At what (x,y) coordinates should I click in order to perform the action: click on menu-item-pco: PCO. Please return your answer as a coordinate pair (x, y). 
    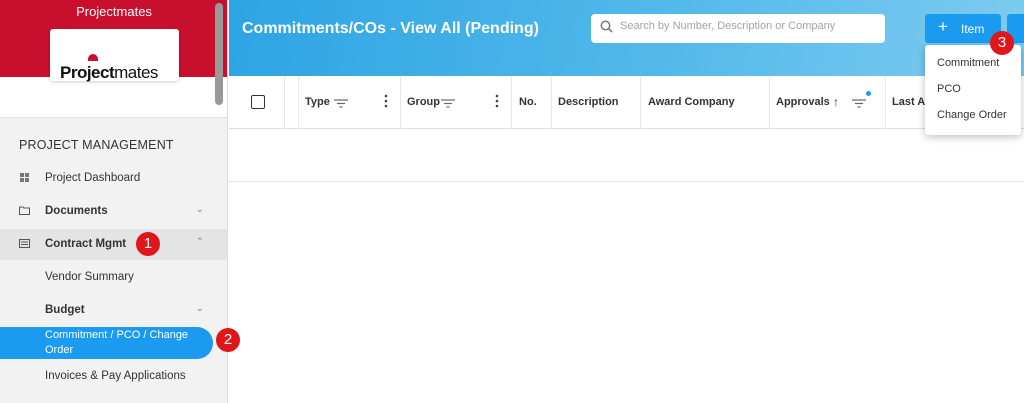
    Looking at the image, I should click on (949, 89).